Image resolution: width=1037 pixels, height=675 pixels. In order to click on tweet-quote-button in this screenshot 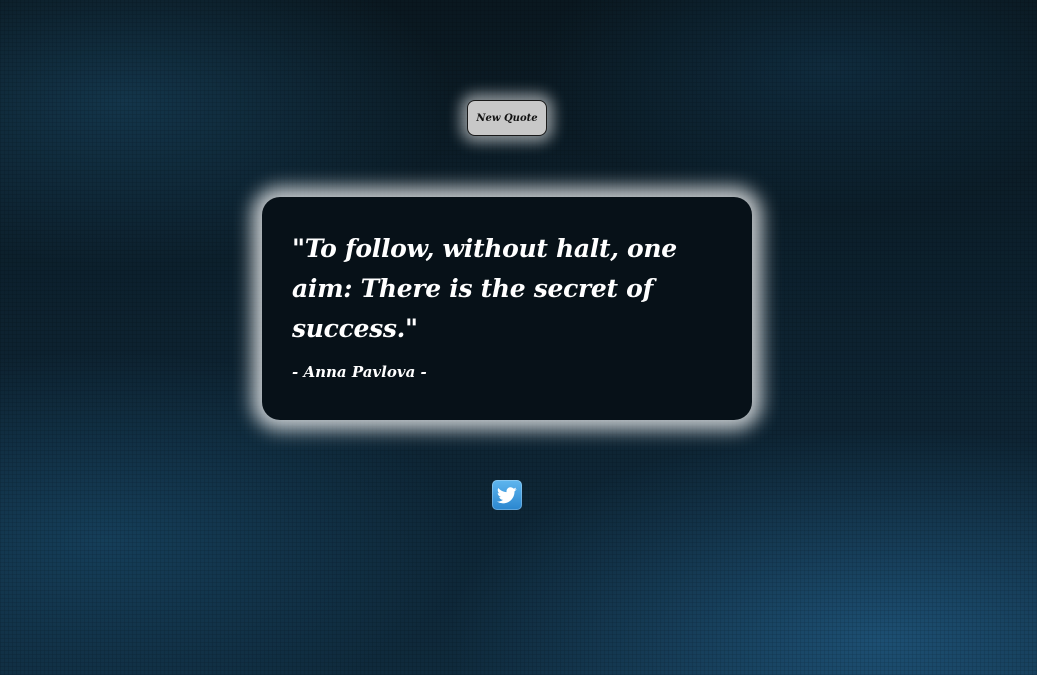, I will do `click(507, 495)`.